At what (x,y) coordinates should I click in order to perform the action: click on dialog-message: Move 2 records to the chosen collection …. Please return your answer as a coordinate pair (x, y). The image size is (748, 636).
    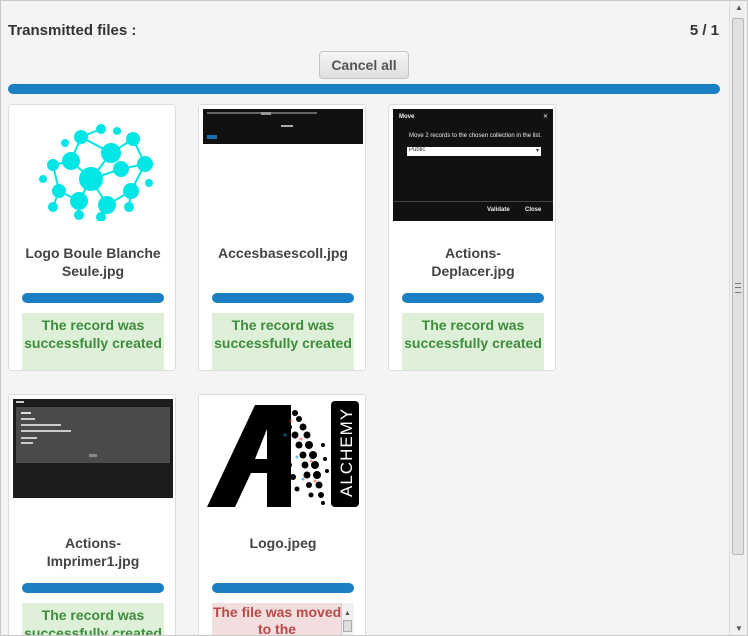
    Looking at the image, I should click on (475, 136).